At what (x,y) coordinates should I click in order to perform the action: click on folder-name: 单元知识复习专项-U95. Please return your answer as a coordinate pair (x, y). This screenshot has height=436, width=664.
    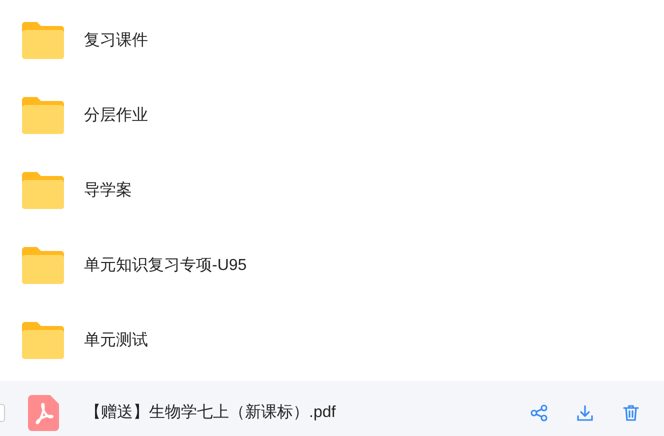
    Looking at the image, I should click on (165, 266).